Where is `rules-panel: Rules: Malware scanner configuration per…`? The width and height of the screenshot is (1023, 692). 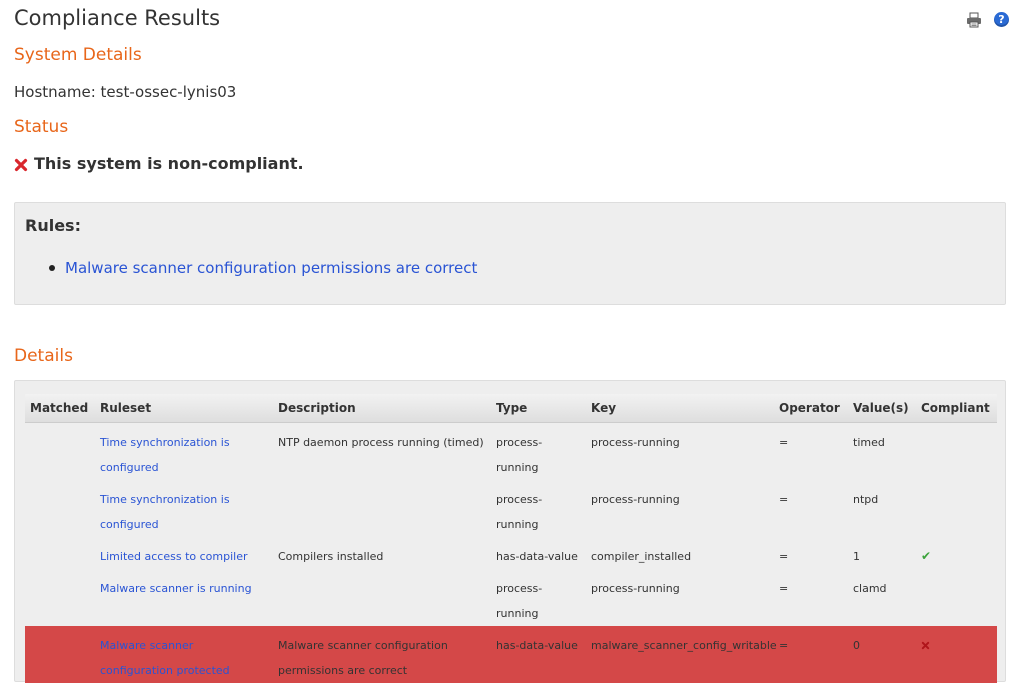
rules-panel: Rules: Malware scanner configuration per… is located at coordinates (510, 253).